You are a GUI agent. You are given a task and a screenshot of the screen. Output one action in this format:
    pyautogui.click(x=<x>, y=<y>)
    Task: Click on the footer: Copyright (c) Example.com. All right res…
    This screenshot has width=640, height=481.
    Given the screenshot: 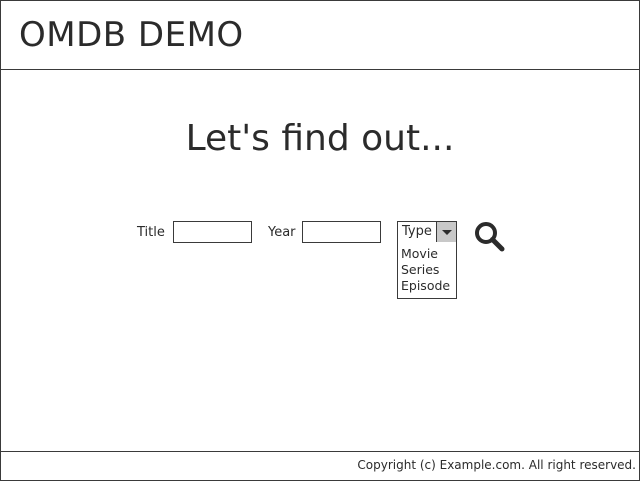 What is the action you would take?
    pyautogui.click(x=320, y=466)
    